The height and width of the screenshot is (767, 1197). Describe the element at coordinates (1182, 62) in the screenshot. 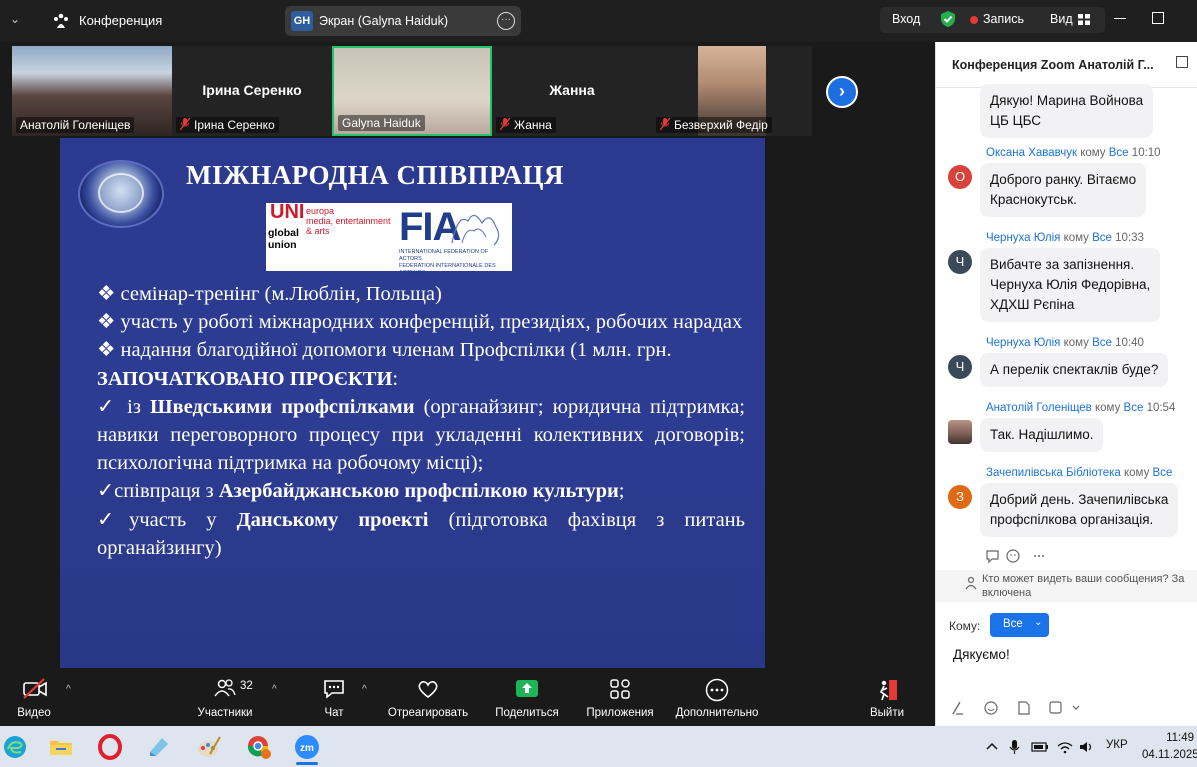

I see `popout-chat-icon` at that location.